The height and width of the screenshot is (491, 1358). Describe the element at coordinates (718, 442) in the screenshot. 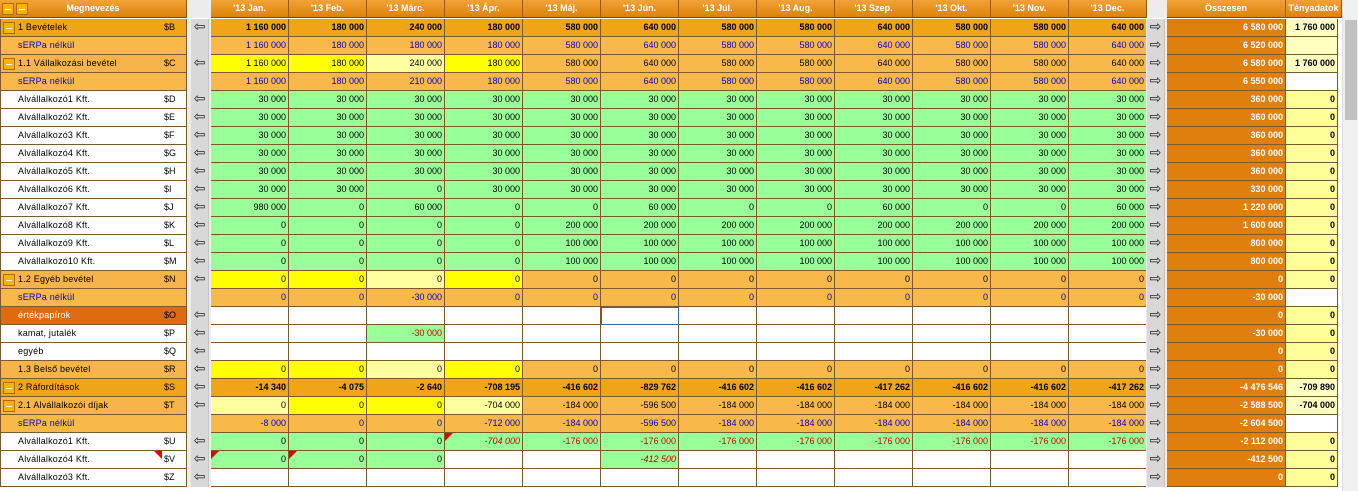

I see `month-cell: -176 000` at that location.